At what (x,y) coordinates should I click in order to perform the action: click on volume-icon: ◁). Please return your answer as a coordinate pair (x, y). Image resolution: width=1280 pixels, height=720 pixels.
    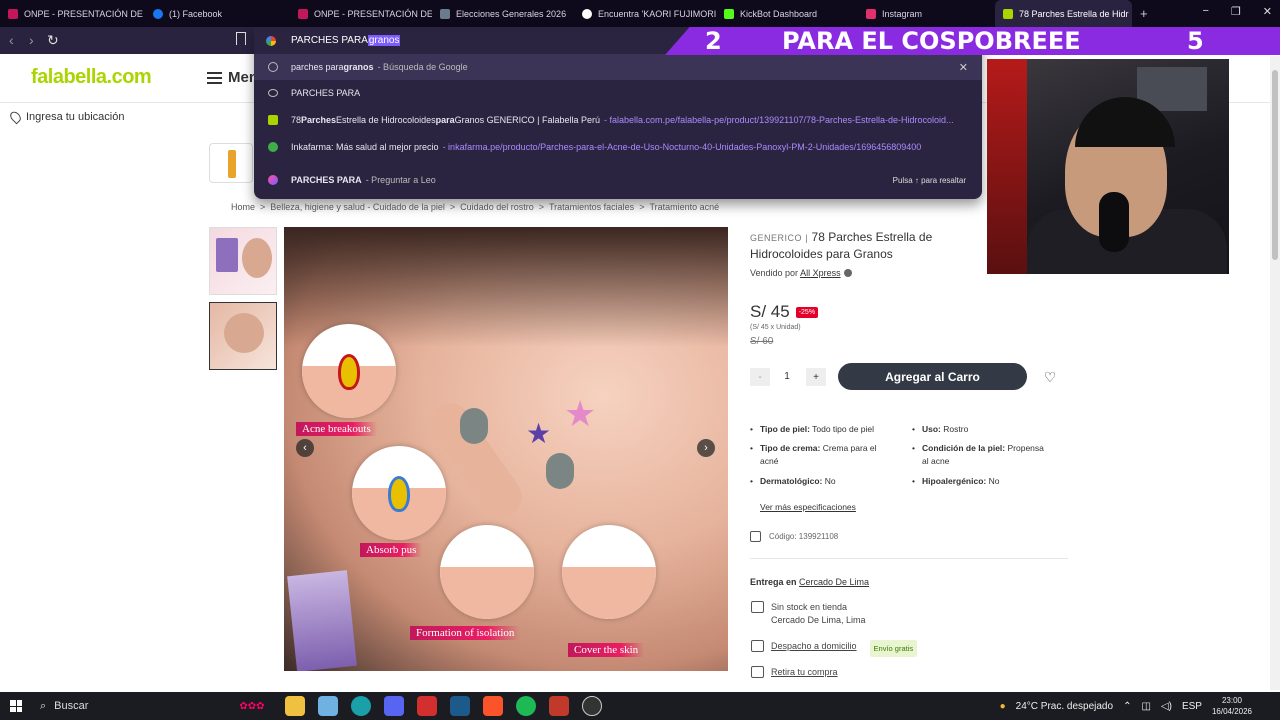
    Looking at the image, I should click on (1166, 706).